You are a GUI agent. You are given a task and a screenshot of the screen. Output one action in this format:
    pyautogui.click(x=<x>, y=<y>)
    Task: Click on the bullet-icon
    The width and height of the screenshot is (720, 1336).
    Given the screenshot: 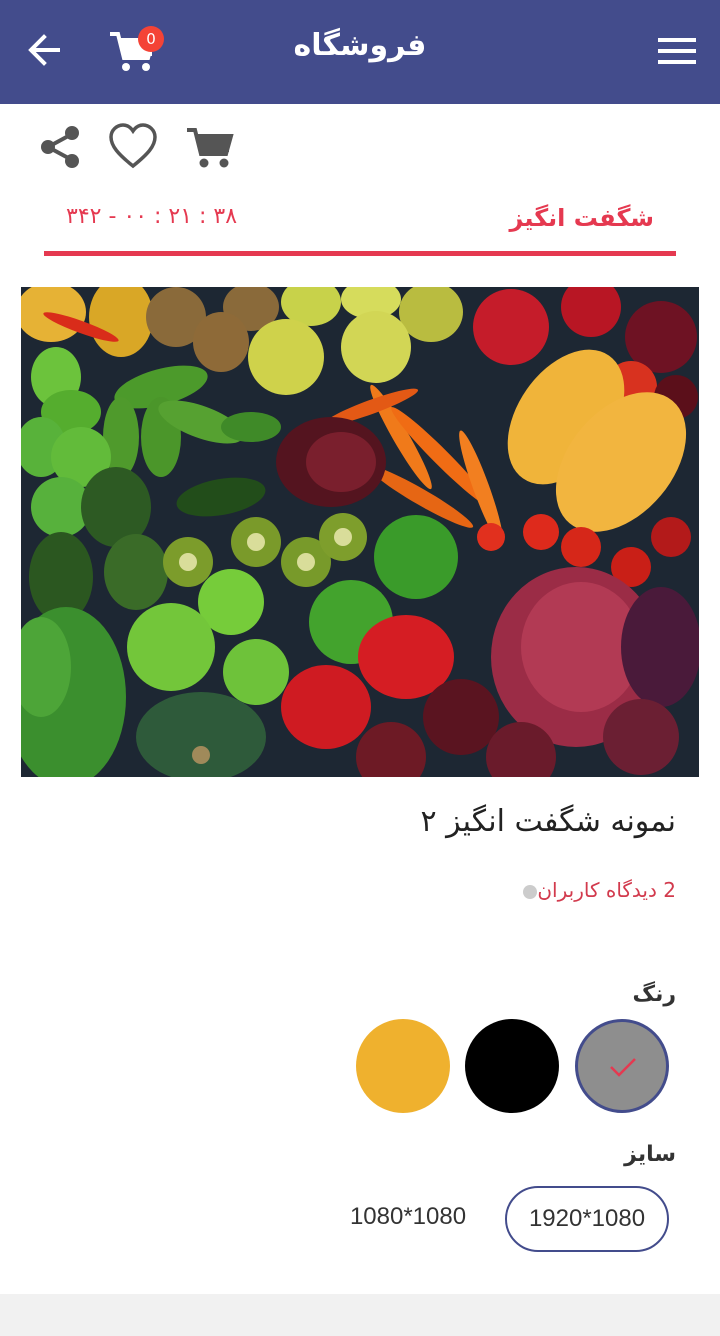 What is the action you would take?
    pyautogui.click(x=530, y=891)
    